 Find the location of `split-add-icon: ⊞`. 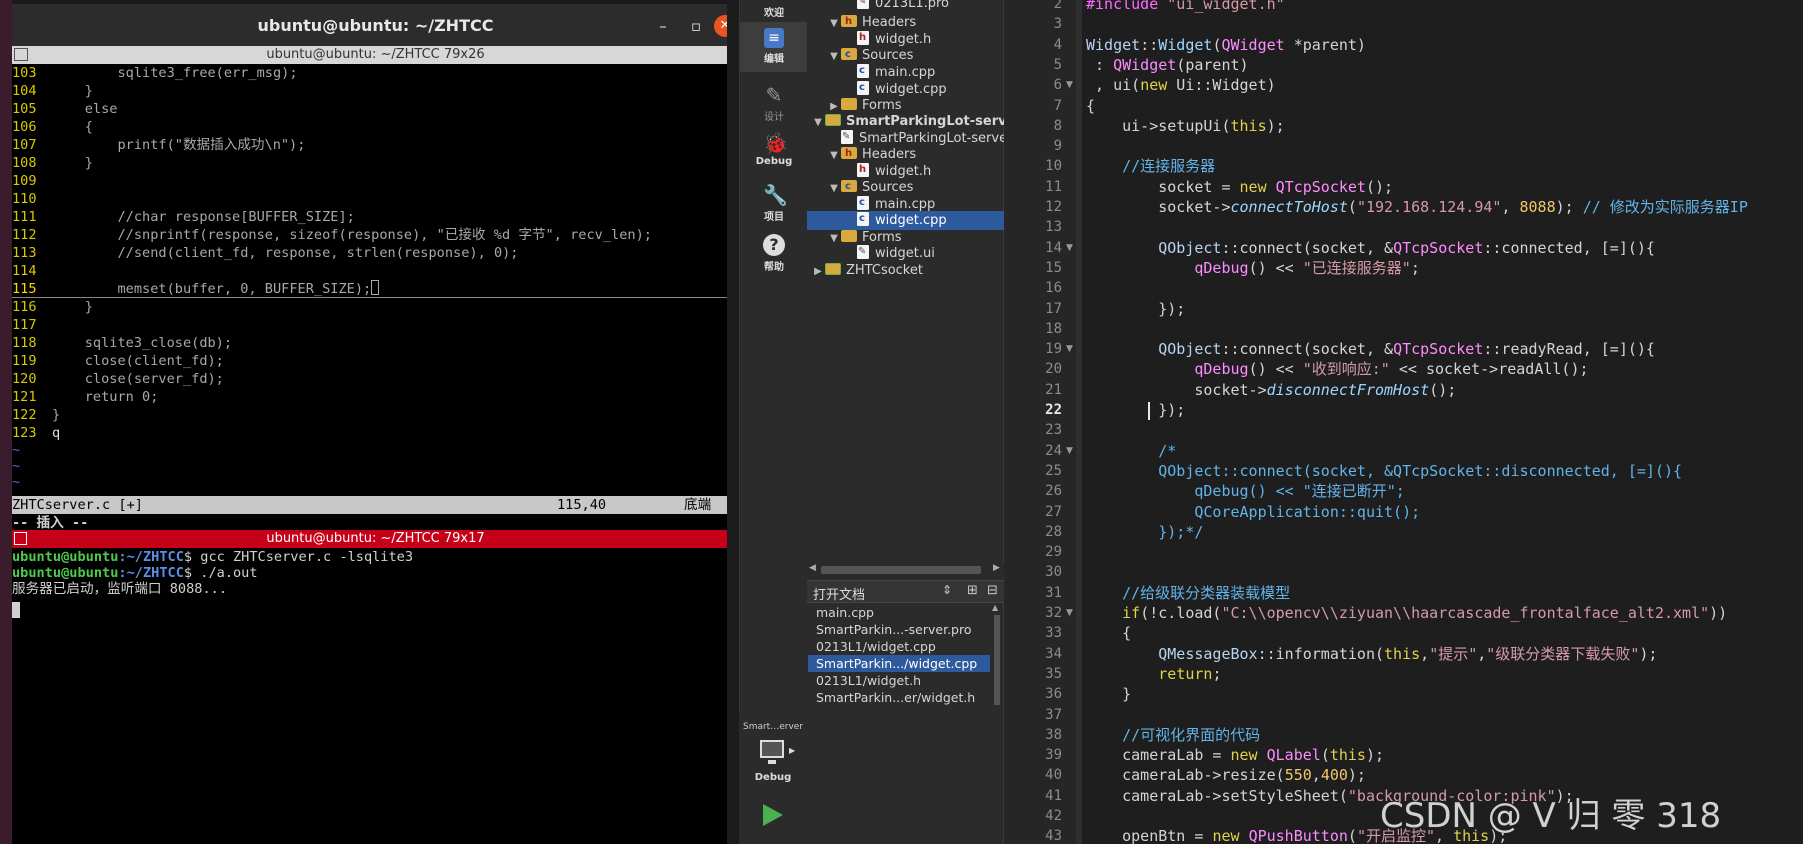

split-add-icon: ⊞ is located at coordinates (972, 590).